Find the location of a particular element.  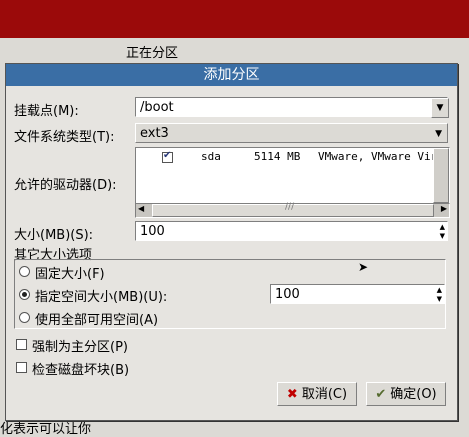

mount-point-dropdown-button: ▼ is located at coordinates (440, 108).